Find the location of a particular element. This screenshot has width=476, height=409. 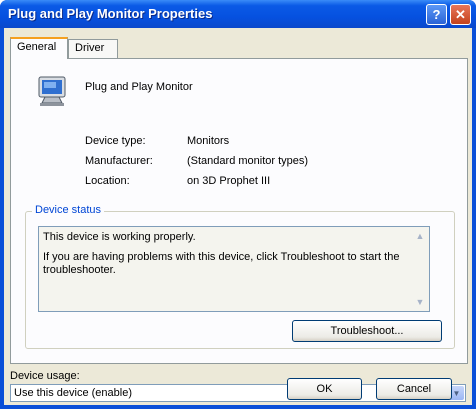

manufacturer-value: (Standard monitor types) is located at coordinates (248, 161).